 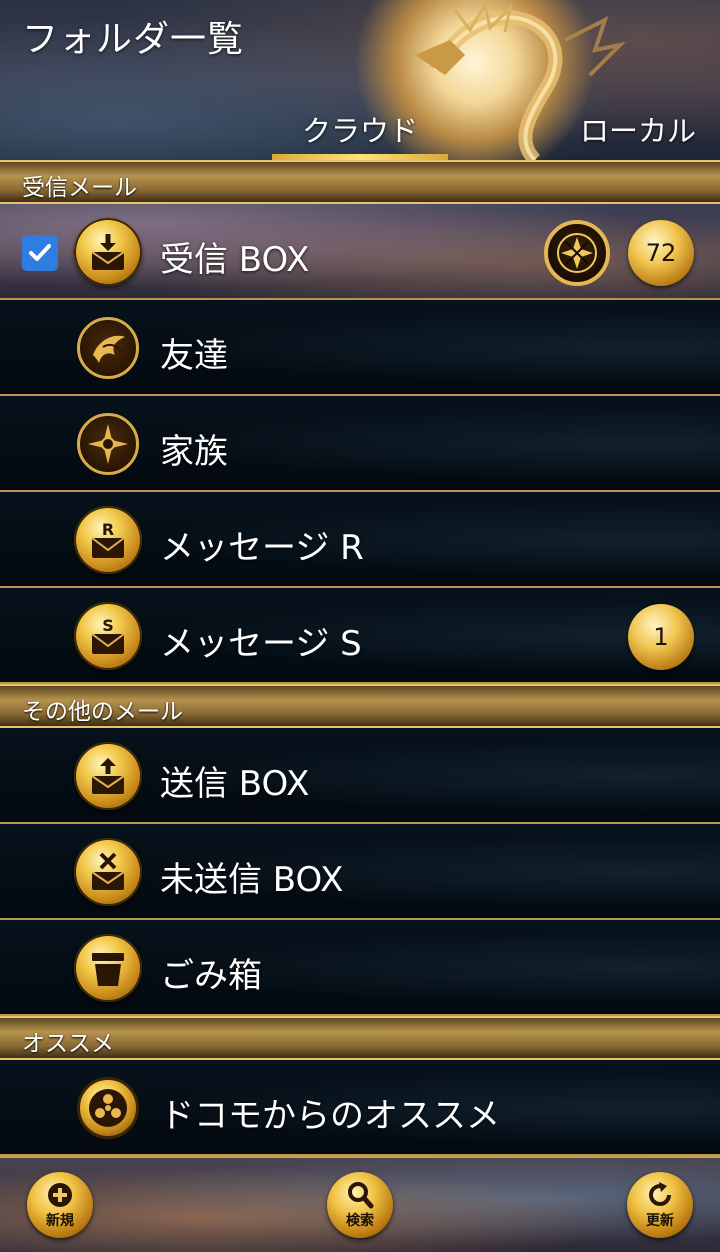 I want to click on envelope-r-icon: R, so click(x=108, y=540).